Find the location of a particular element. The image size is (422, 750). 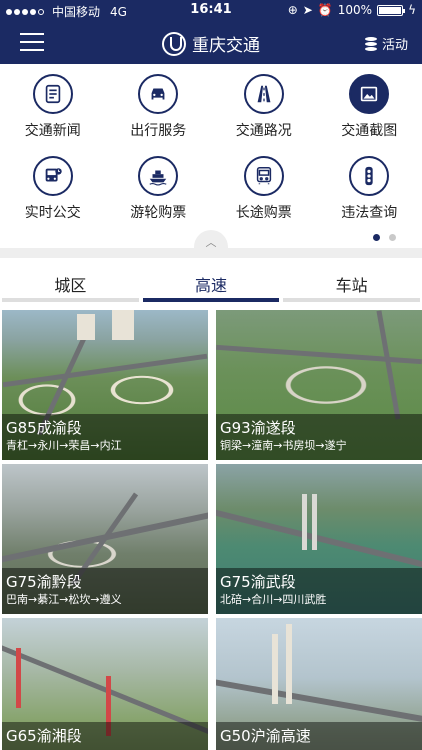

card-caption: G93渝遂段 铜梁→潼南→书房坝→遂宁 is located at coordinates (319, 437).